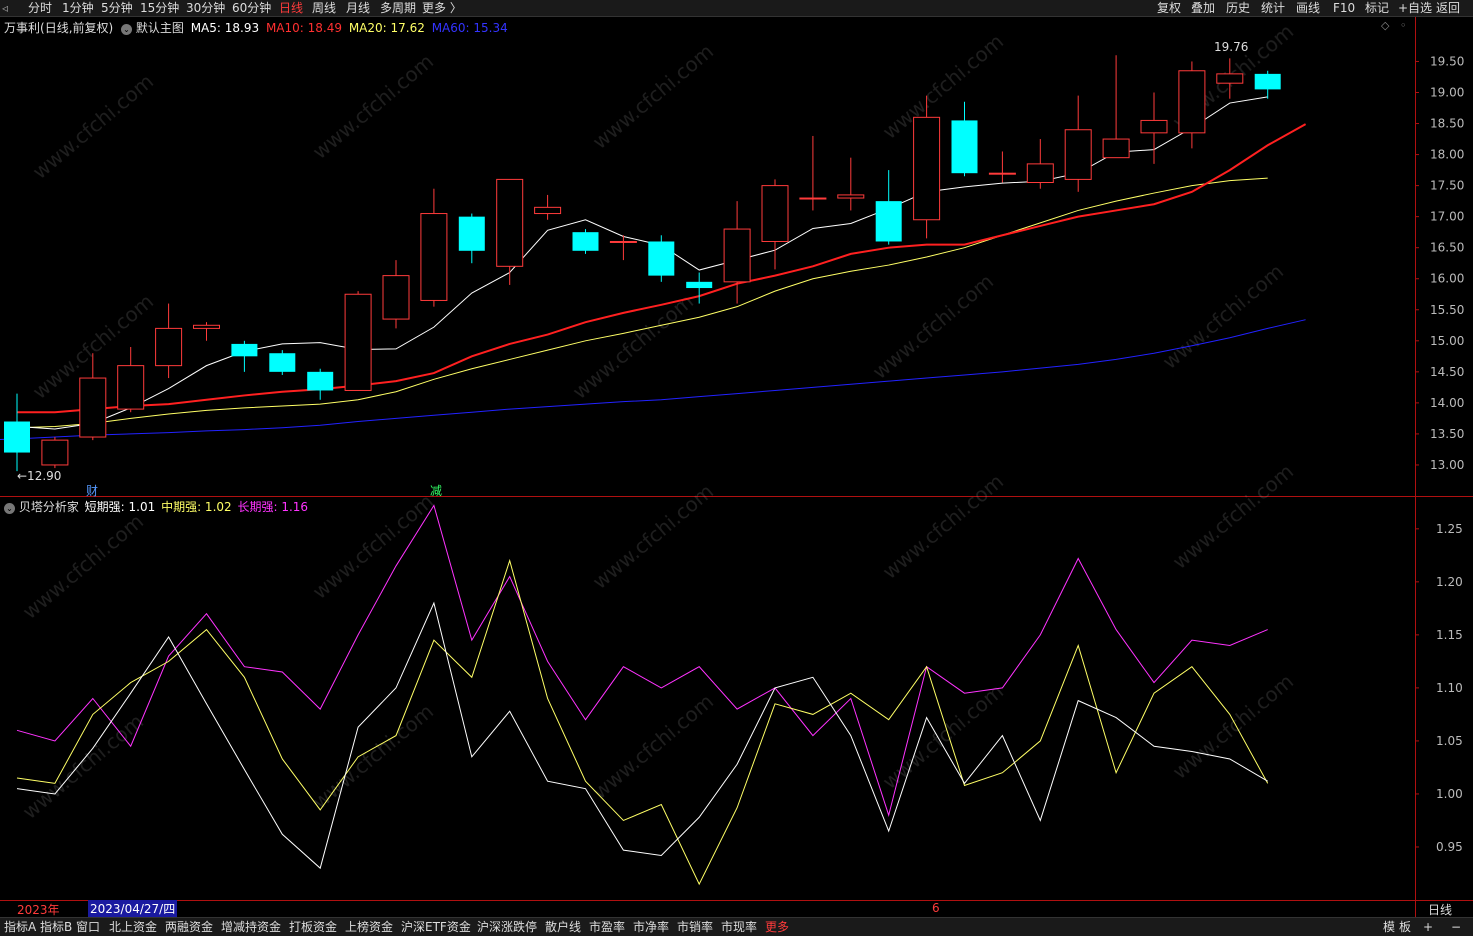  I want to click on bottom-tab-9: 沪深涨跌停, so click(507, 927).